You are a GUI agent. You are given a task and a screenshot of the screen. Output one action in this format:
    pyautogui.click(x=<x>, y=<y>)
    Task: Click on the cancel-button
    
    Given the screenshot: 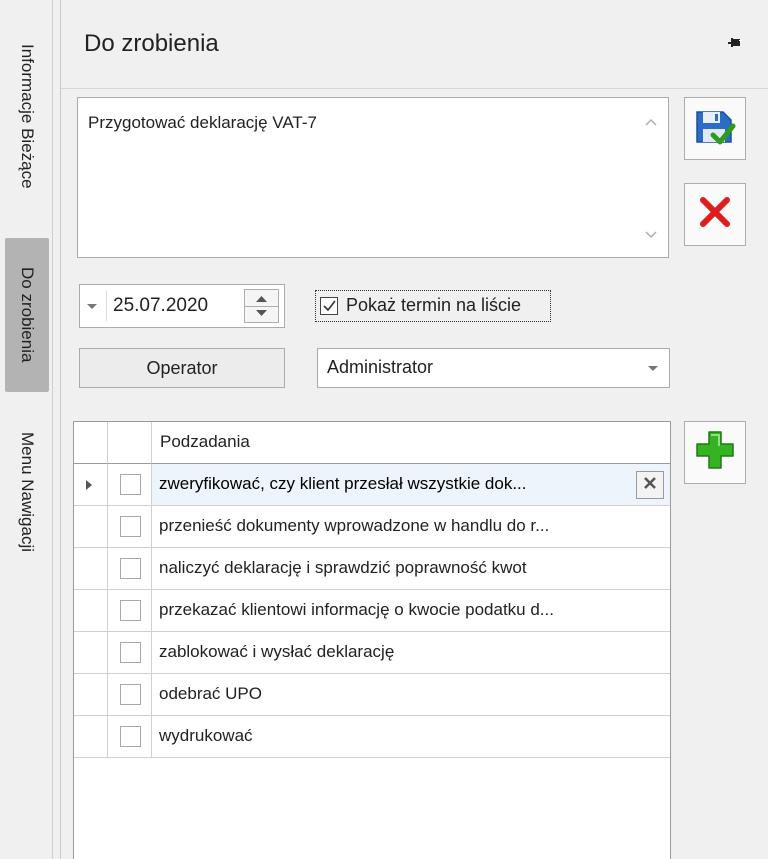 What is the action you would take?
    pyautogui.click(x=715, y=214)
    